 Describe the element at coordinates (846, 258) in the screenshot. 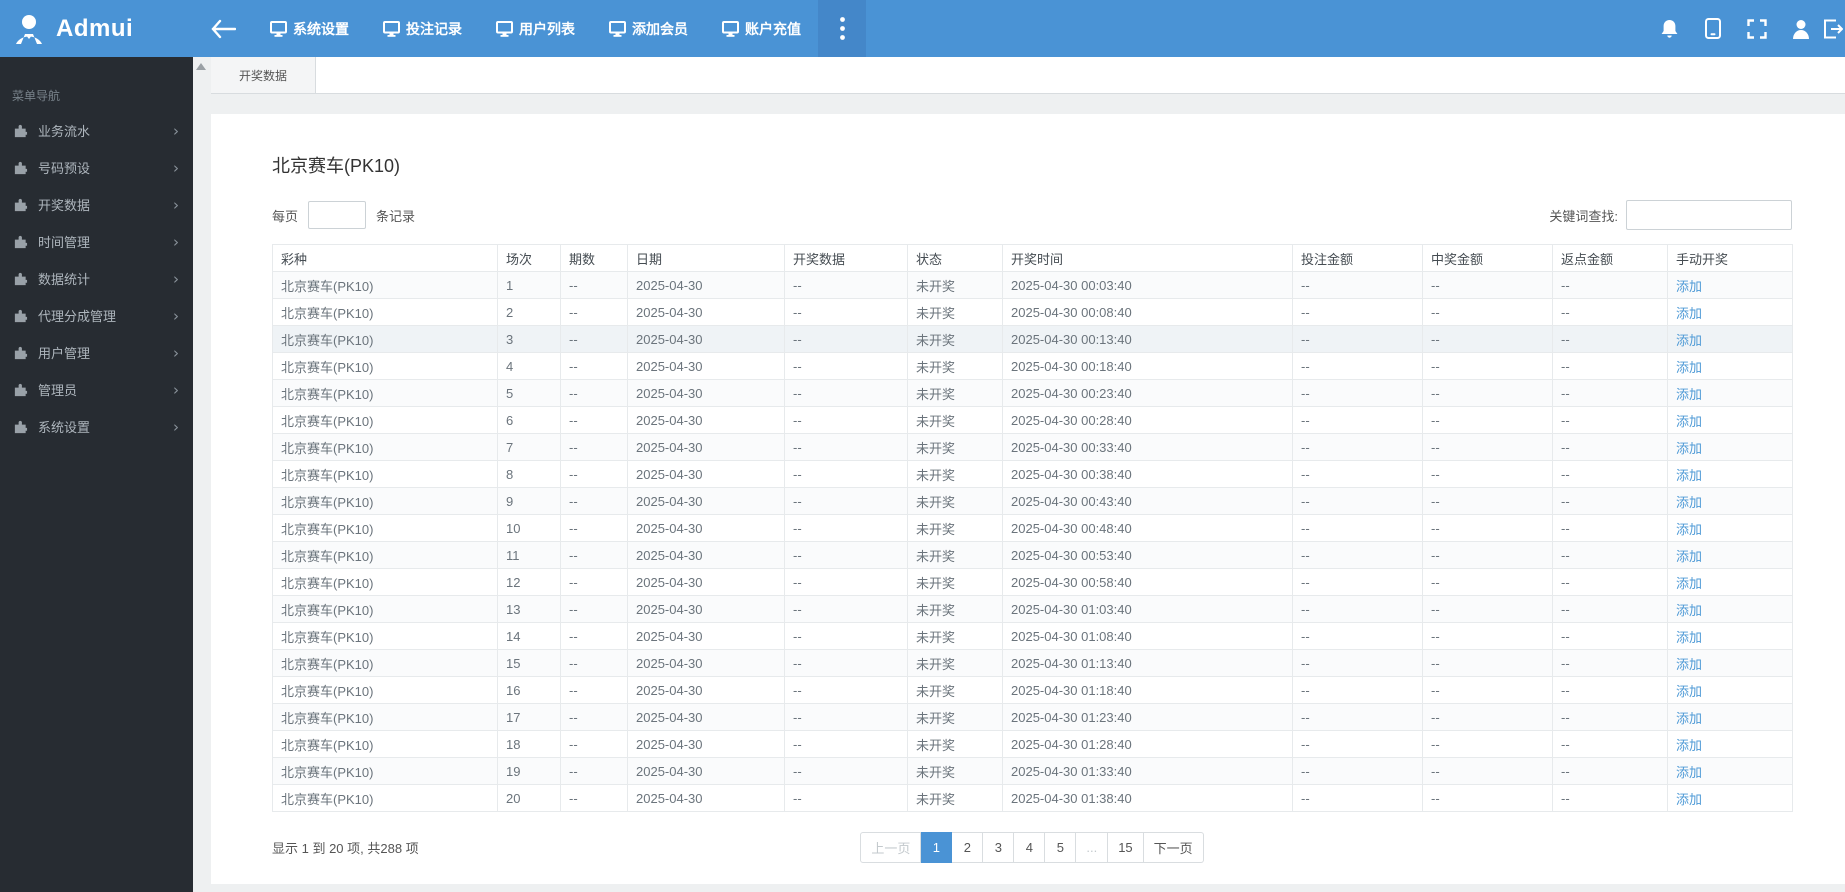

I see `column-header-draw-data: 开奖数据` at that location.